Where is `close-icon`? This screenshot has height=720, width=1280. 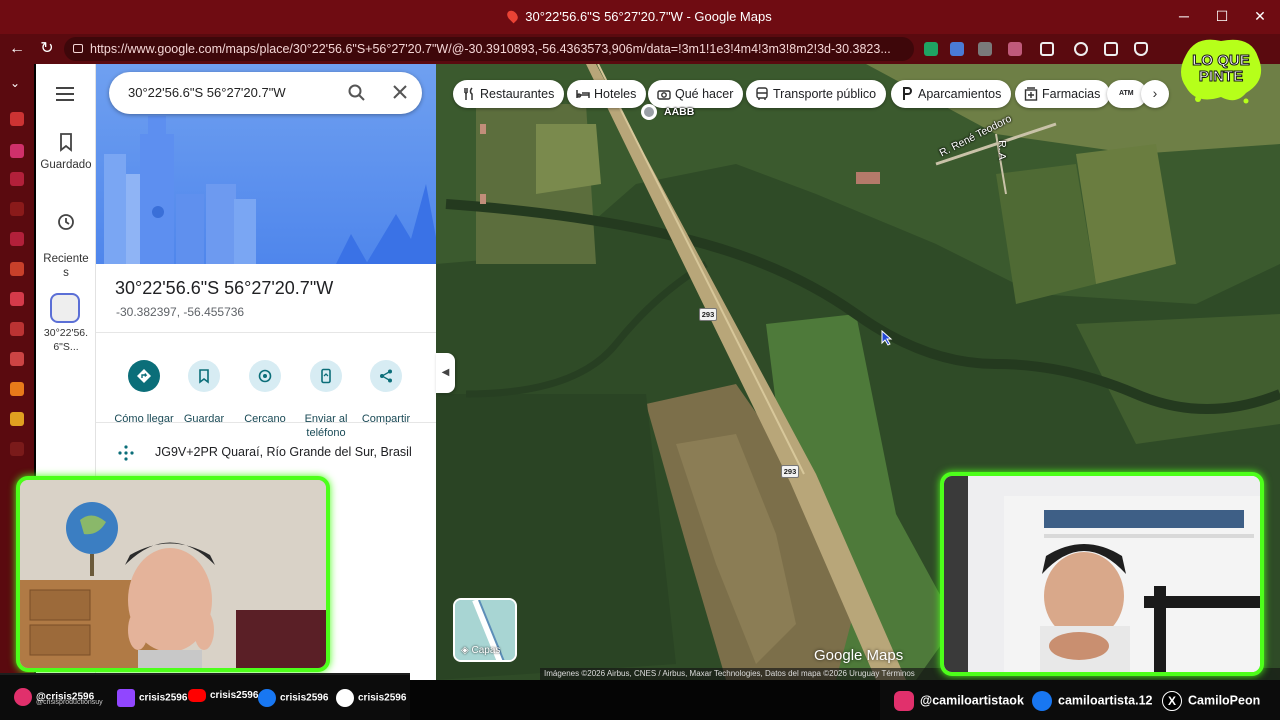 close-icon is located at coordinates (400, 92).